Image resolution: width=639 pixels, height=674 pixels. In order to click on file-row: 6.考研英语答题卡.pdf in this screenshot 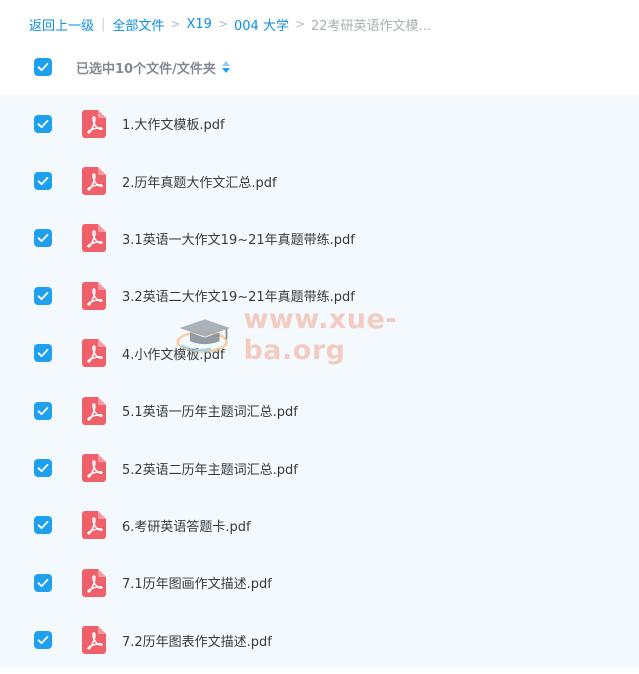, I will do `click(319, 525)`.